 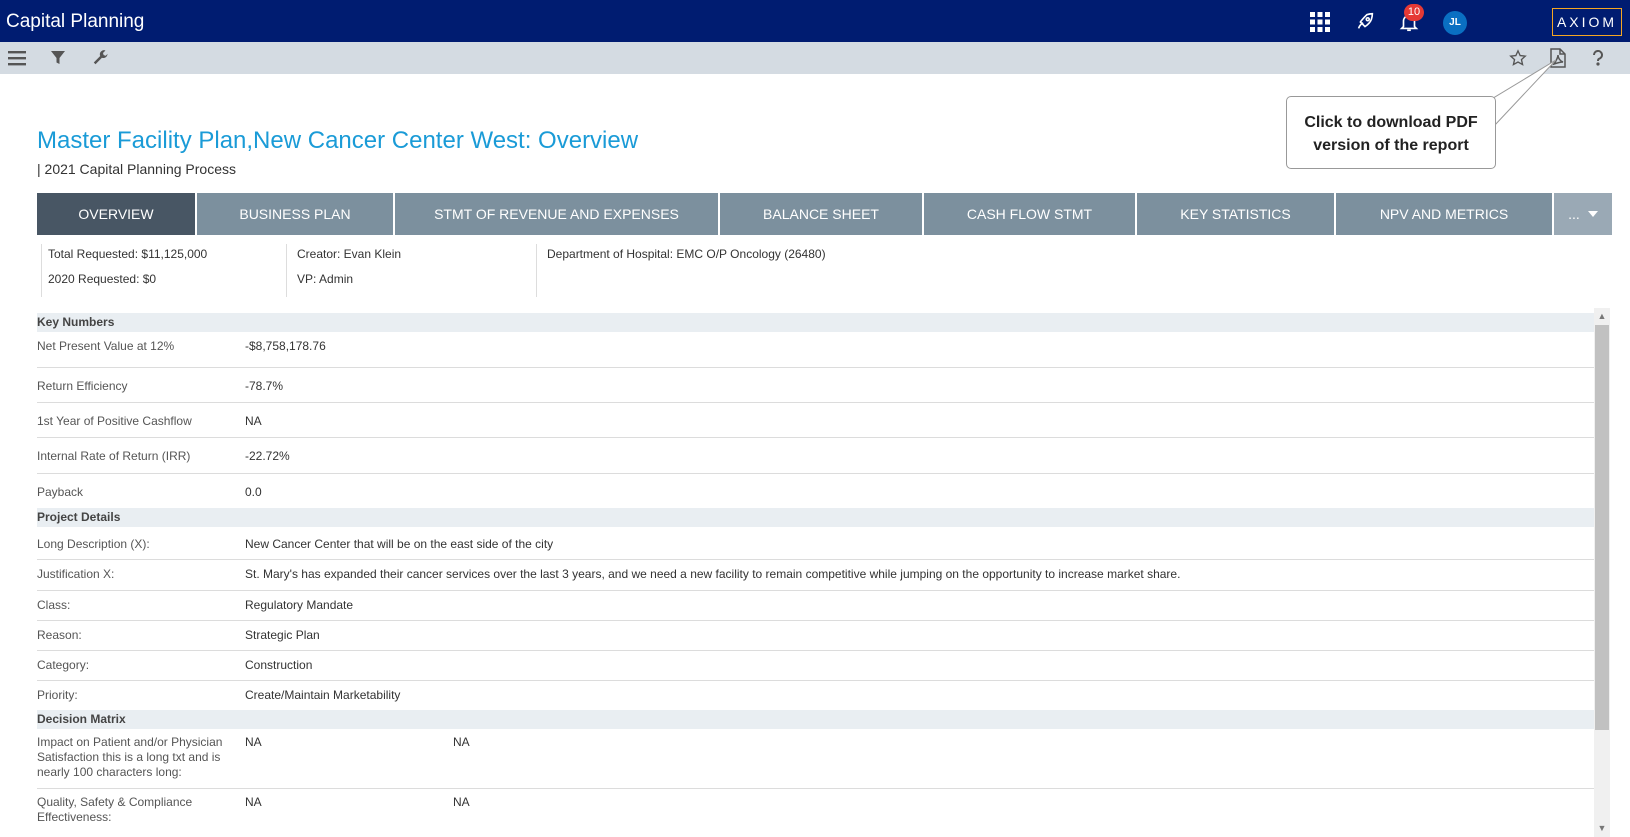 I want to click on table-row: 1st Year of Positive Cashflow NA, so click(x=815, y=420).